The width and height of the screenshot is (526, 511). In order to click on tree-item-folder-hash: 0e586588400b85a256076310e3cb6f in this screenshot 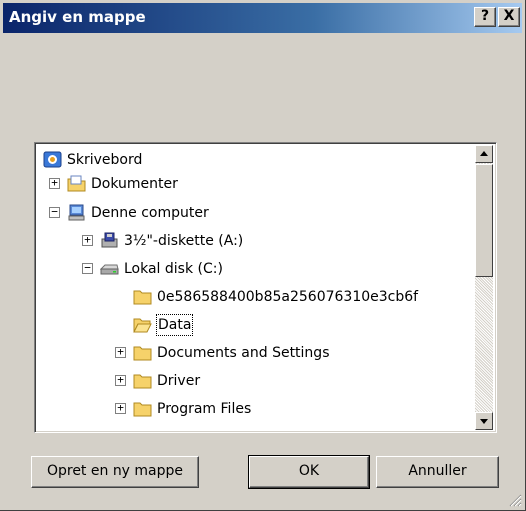, I will do `click(303, 297)`.